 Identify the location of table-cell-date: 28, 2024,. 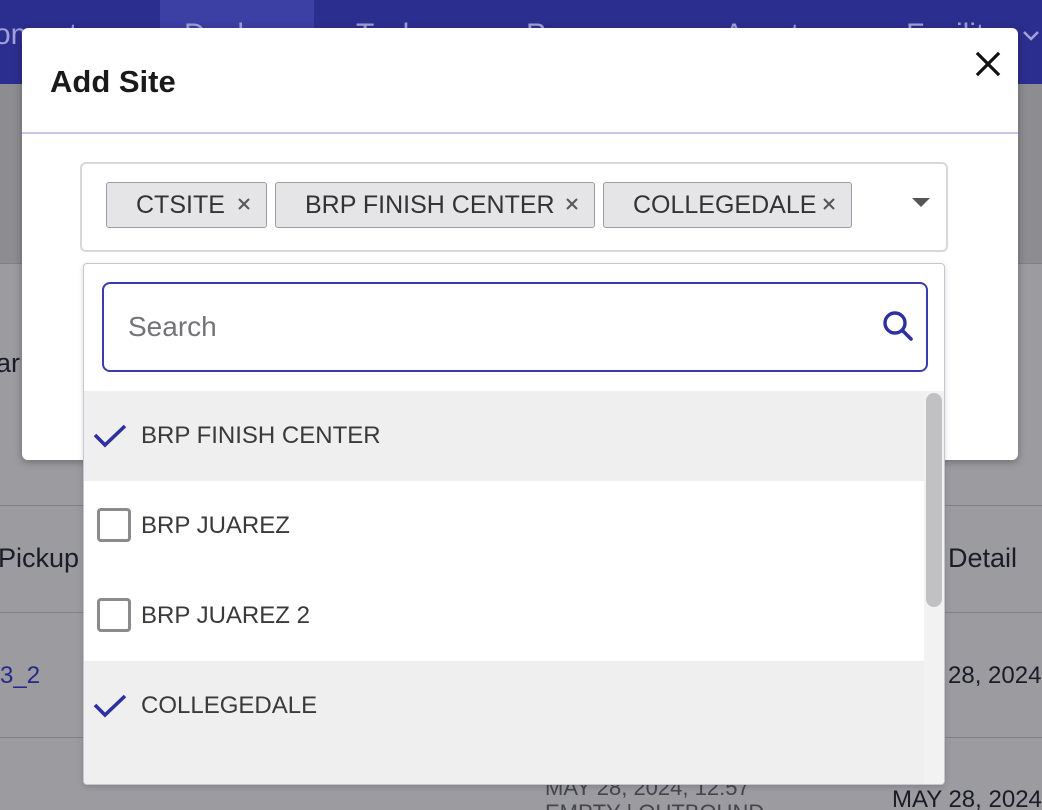
(995, 675).